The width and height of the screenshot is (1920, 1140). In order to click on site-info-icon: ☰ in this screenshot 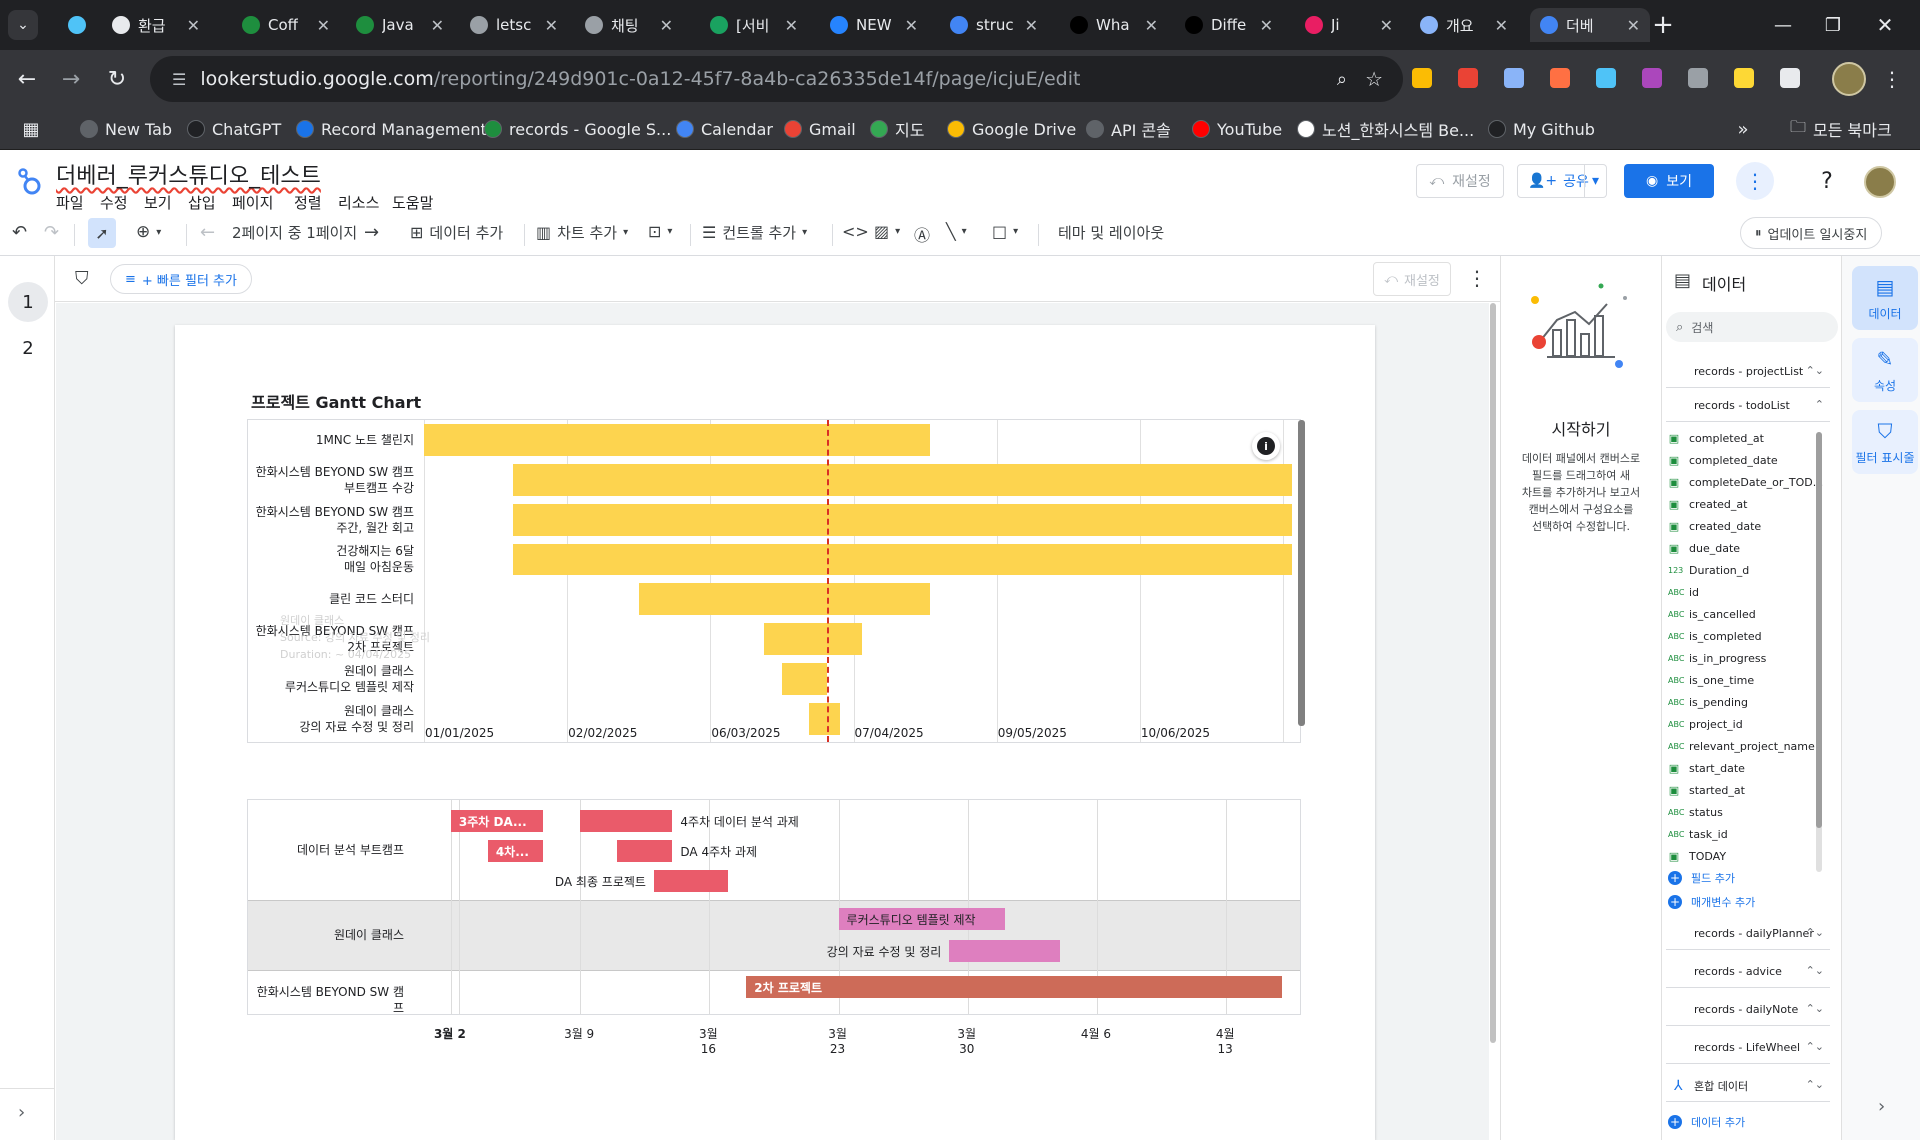, I will do `click(179, 79)`.